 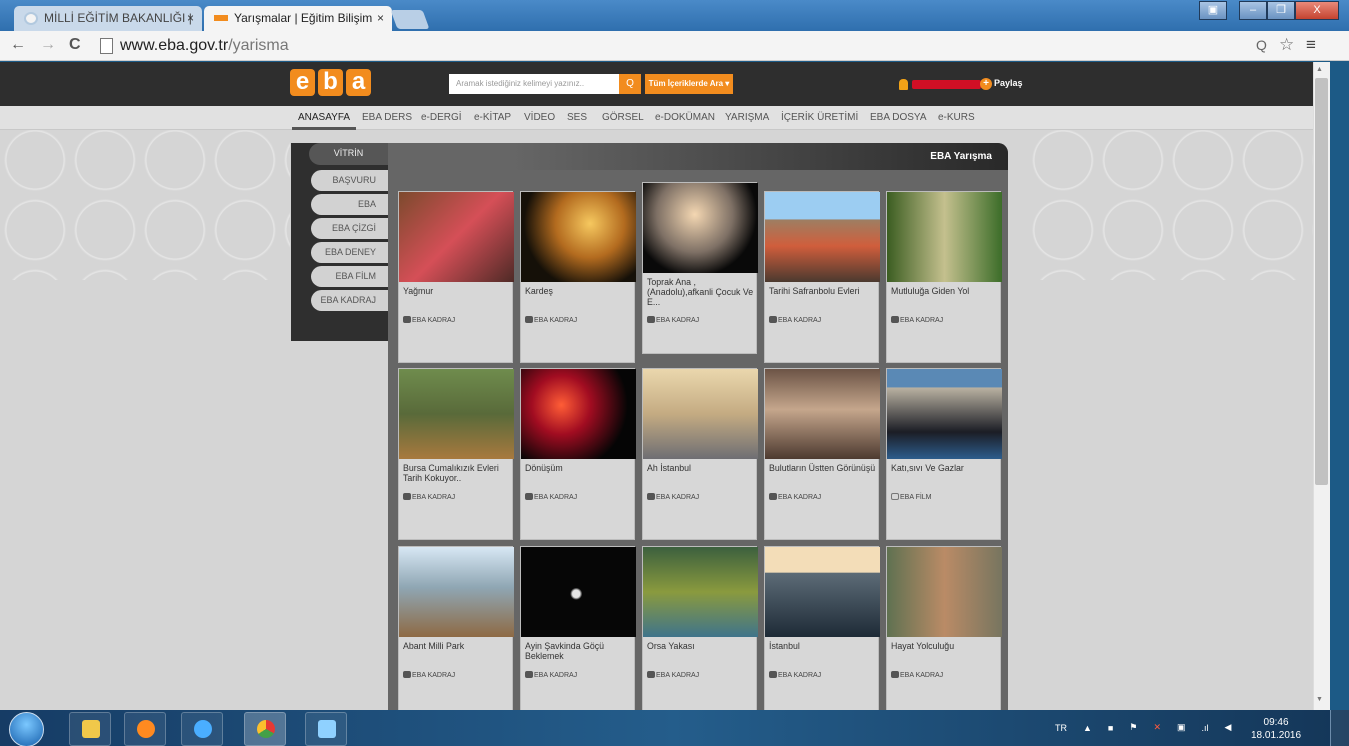 I want to click on chrome-task, so click(x=265, y=729).